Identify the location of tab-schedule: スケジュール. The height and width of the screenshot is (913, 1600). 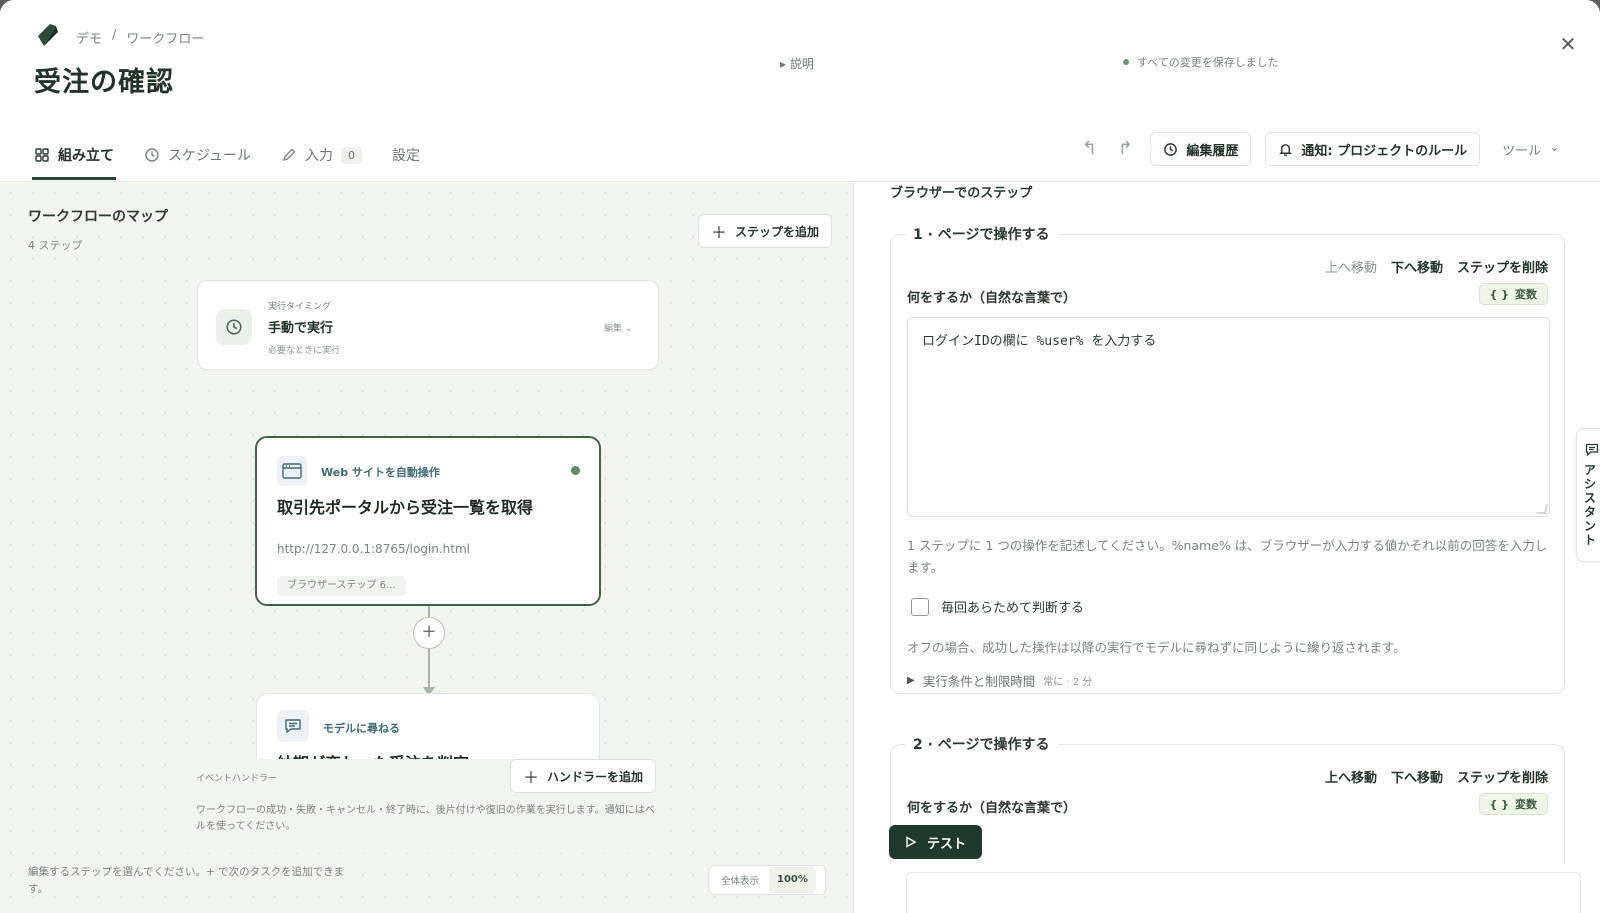
(197, 155).